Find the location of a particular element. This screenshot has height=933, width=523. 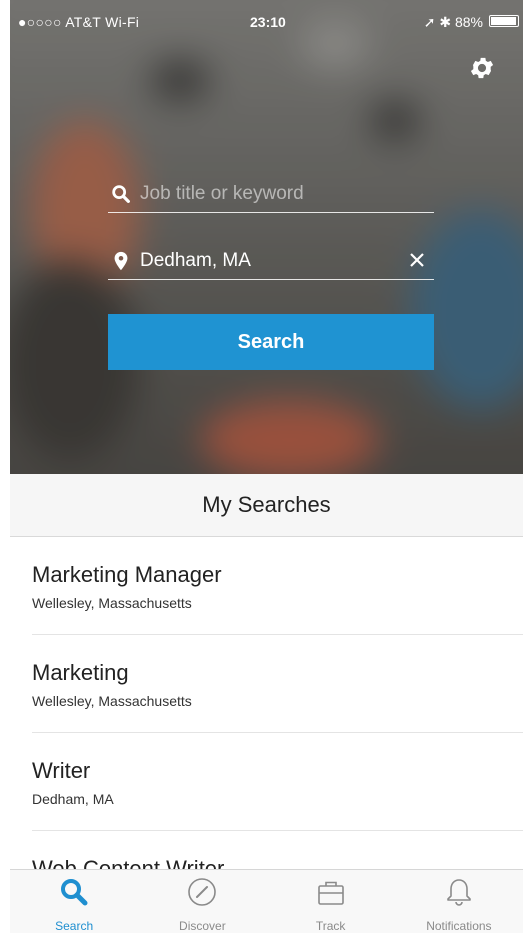

tab-label: Discover is located at coordinates (202, 926).